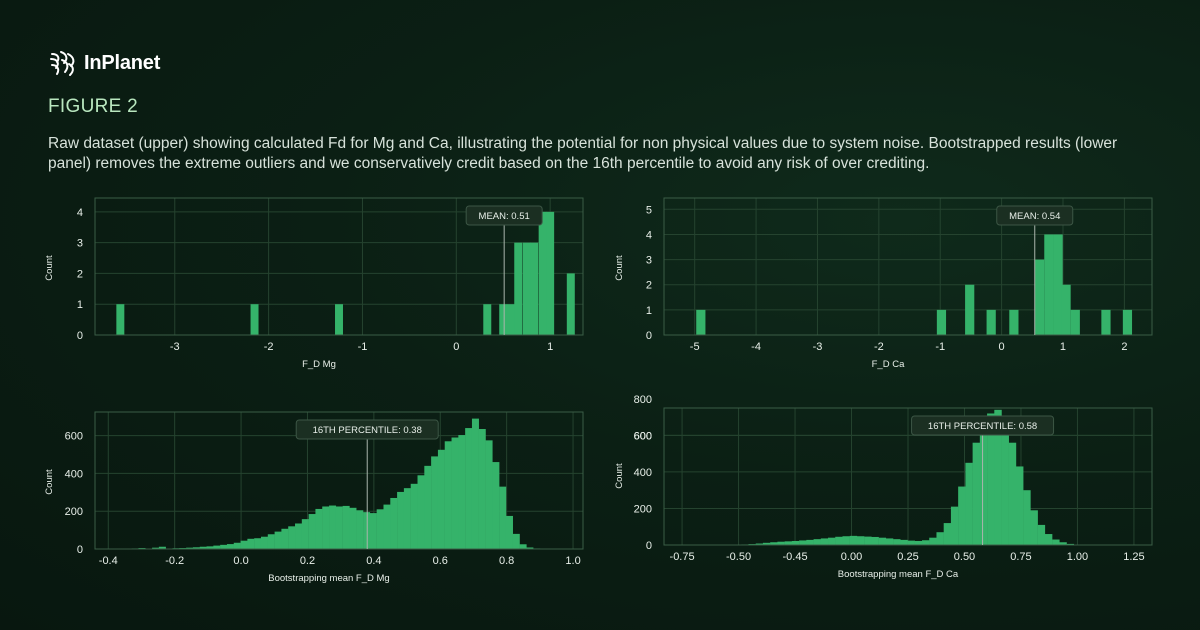  I want to click on x-tick-label: 0, so click(456, 347).